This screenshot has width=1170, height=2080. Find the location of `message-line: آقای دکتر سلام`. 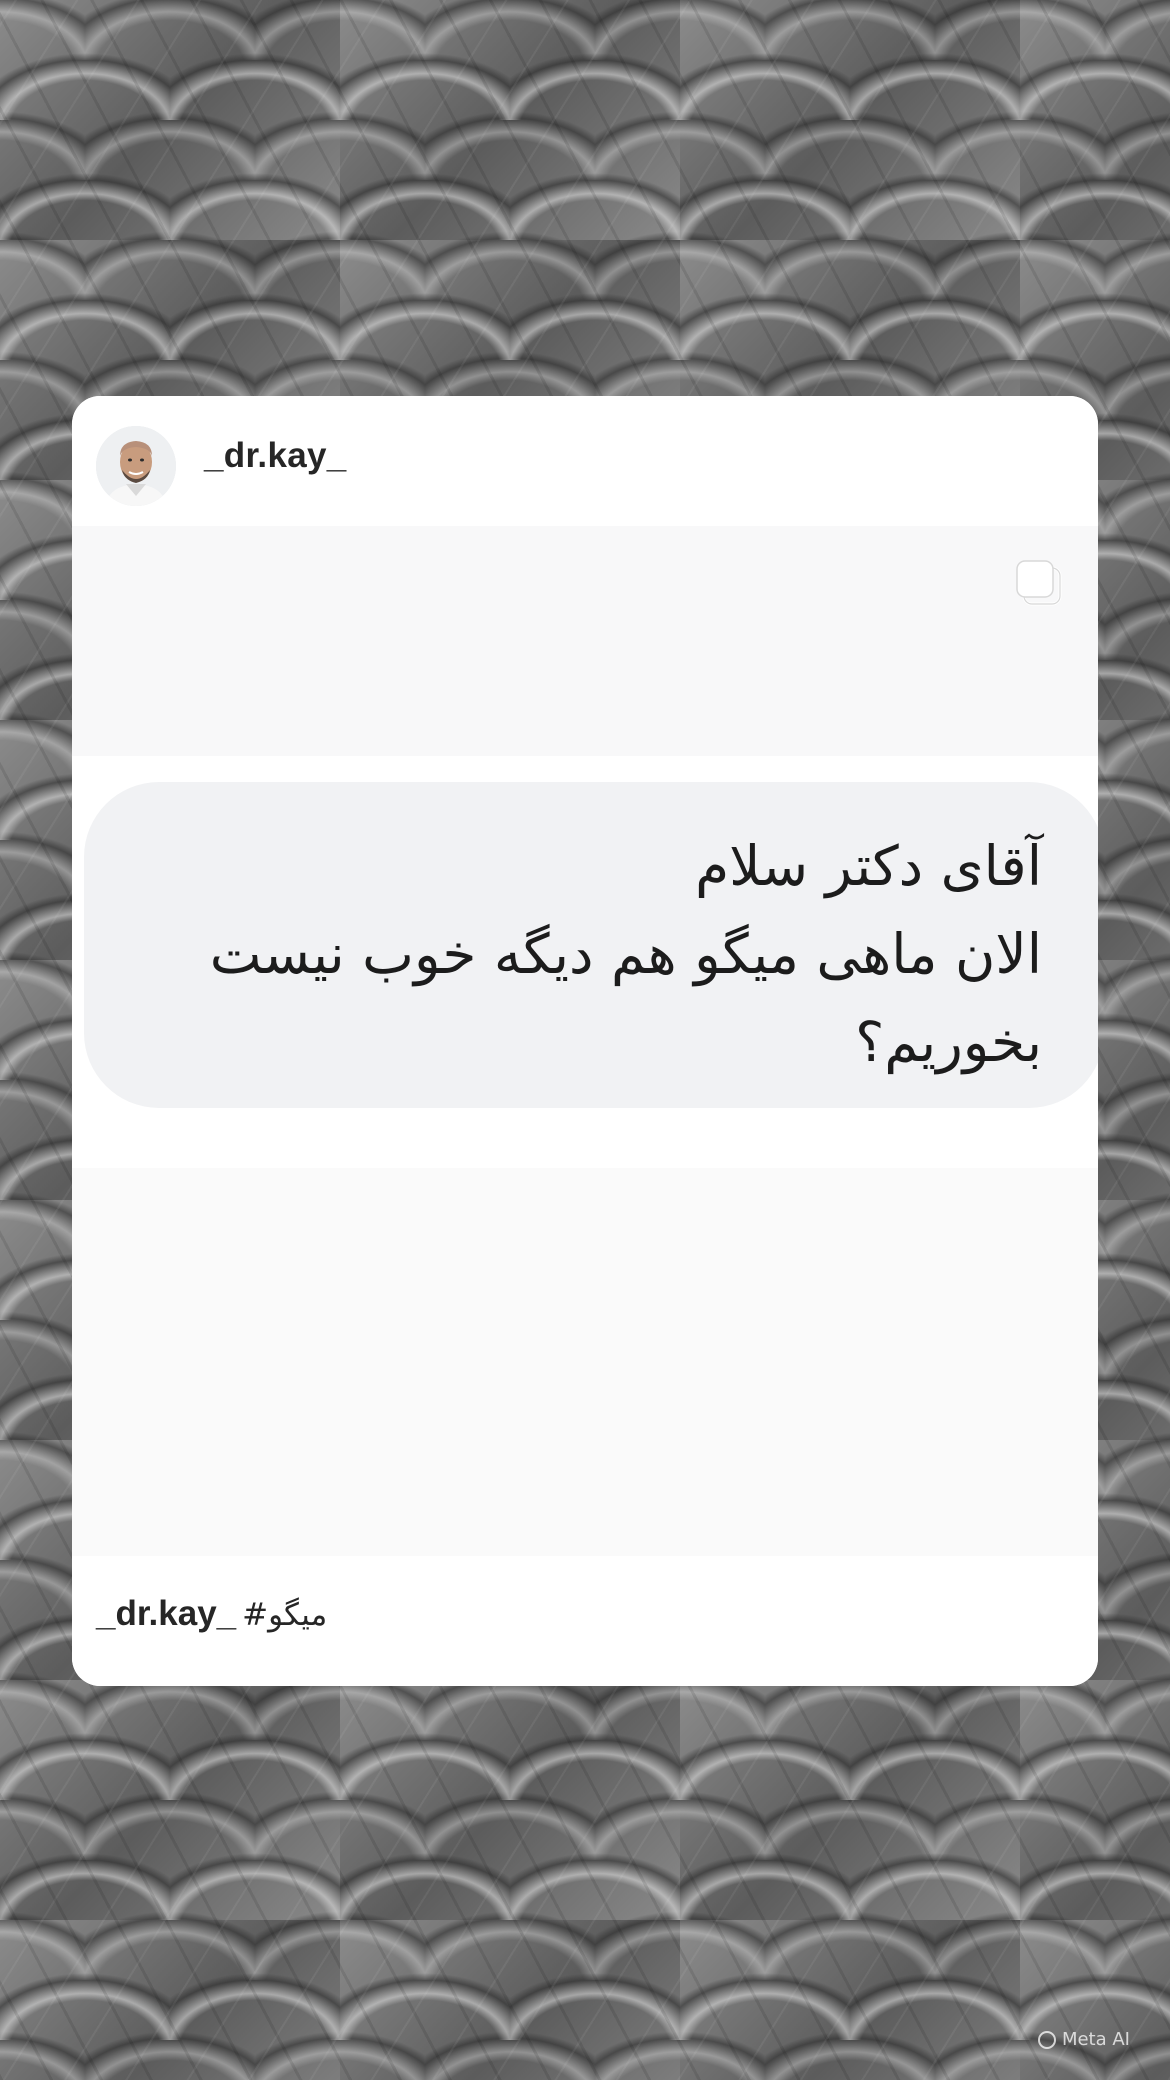

message-line: آقای دکتر سلام is located at coordinates (868, 866).